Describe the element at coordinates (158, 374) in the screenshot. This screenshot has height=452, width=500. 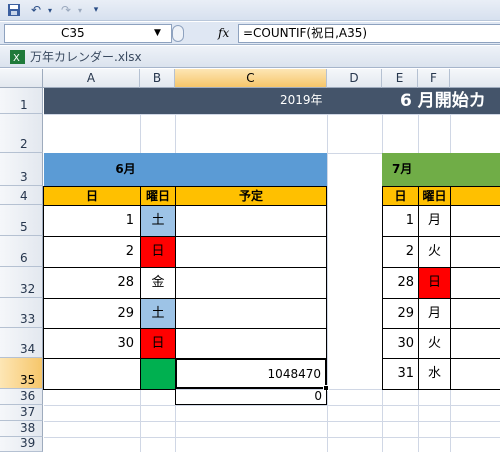
I see `june-weekday-cell` at that location.